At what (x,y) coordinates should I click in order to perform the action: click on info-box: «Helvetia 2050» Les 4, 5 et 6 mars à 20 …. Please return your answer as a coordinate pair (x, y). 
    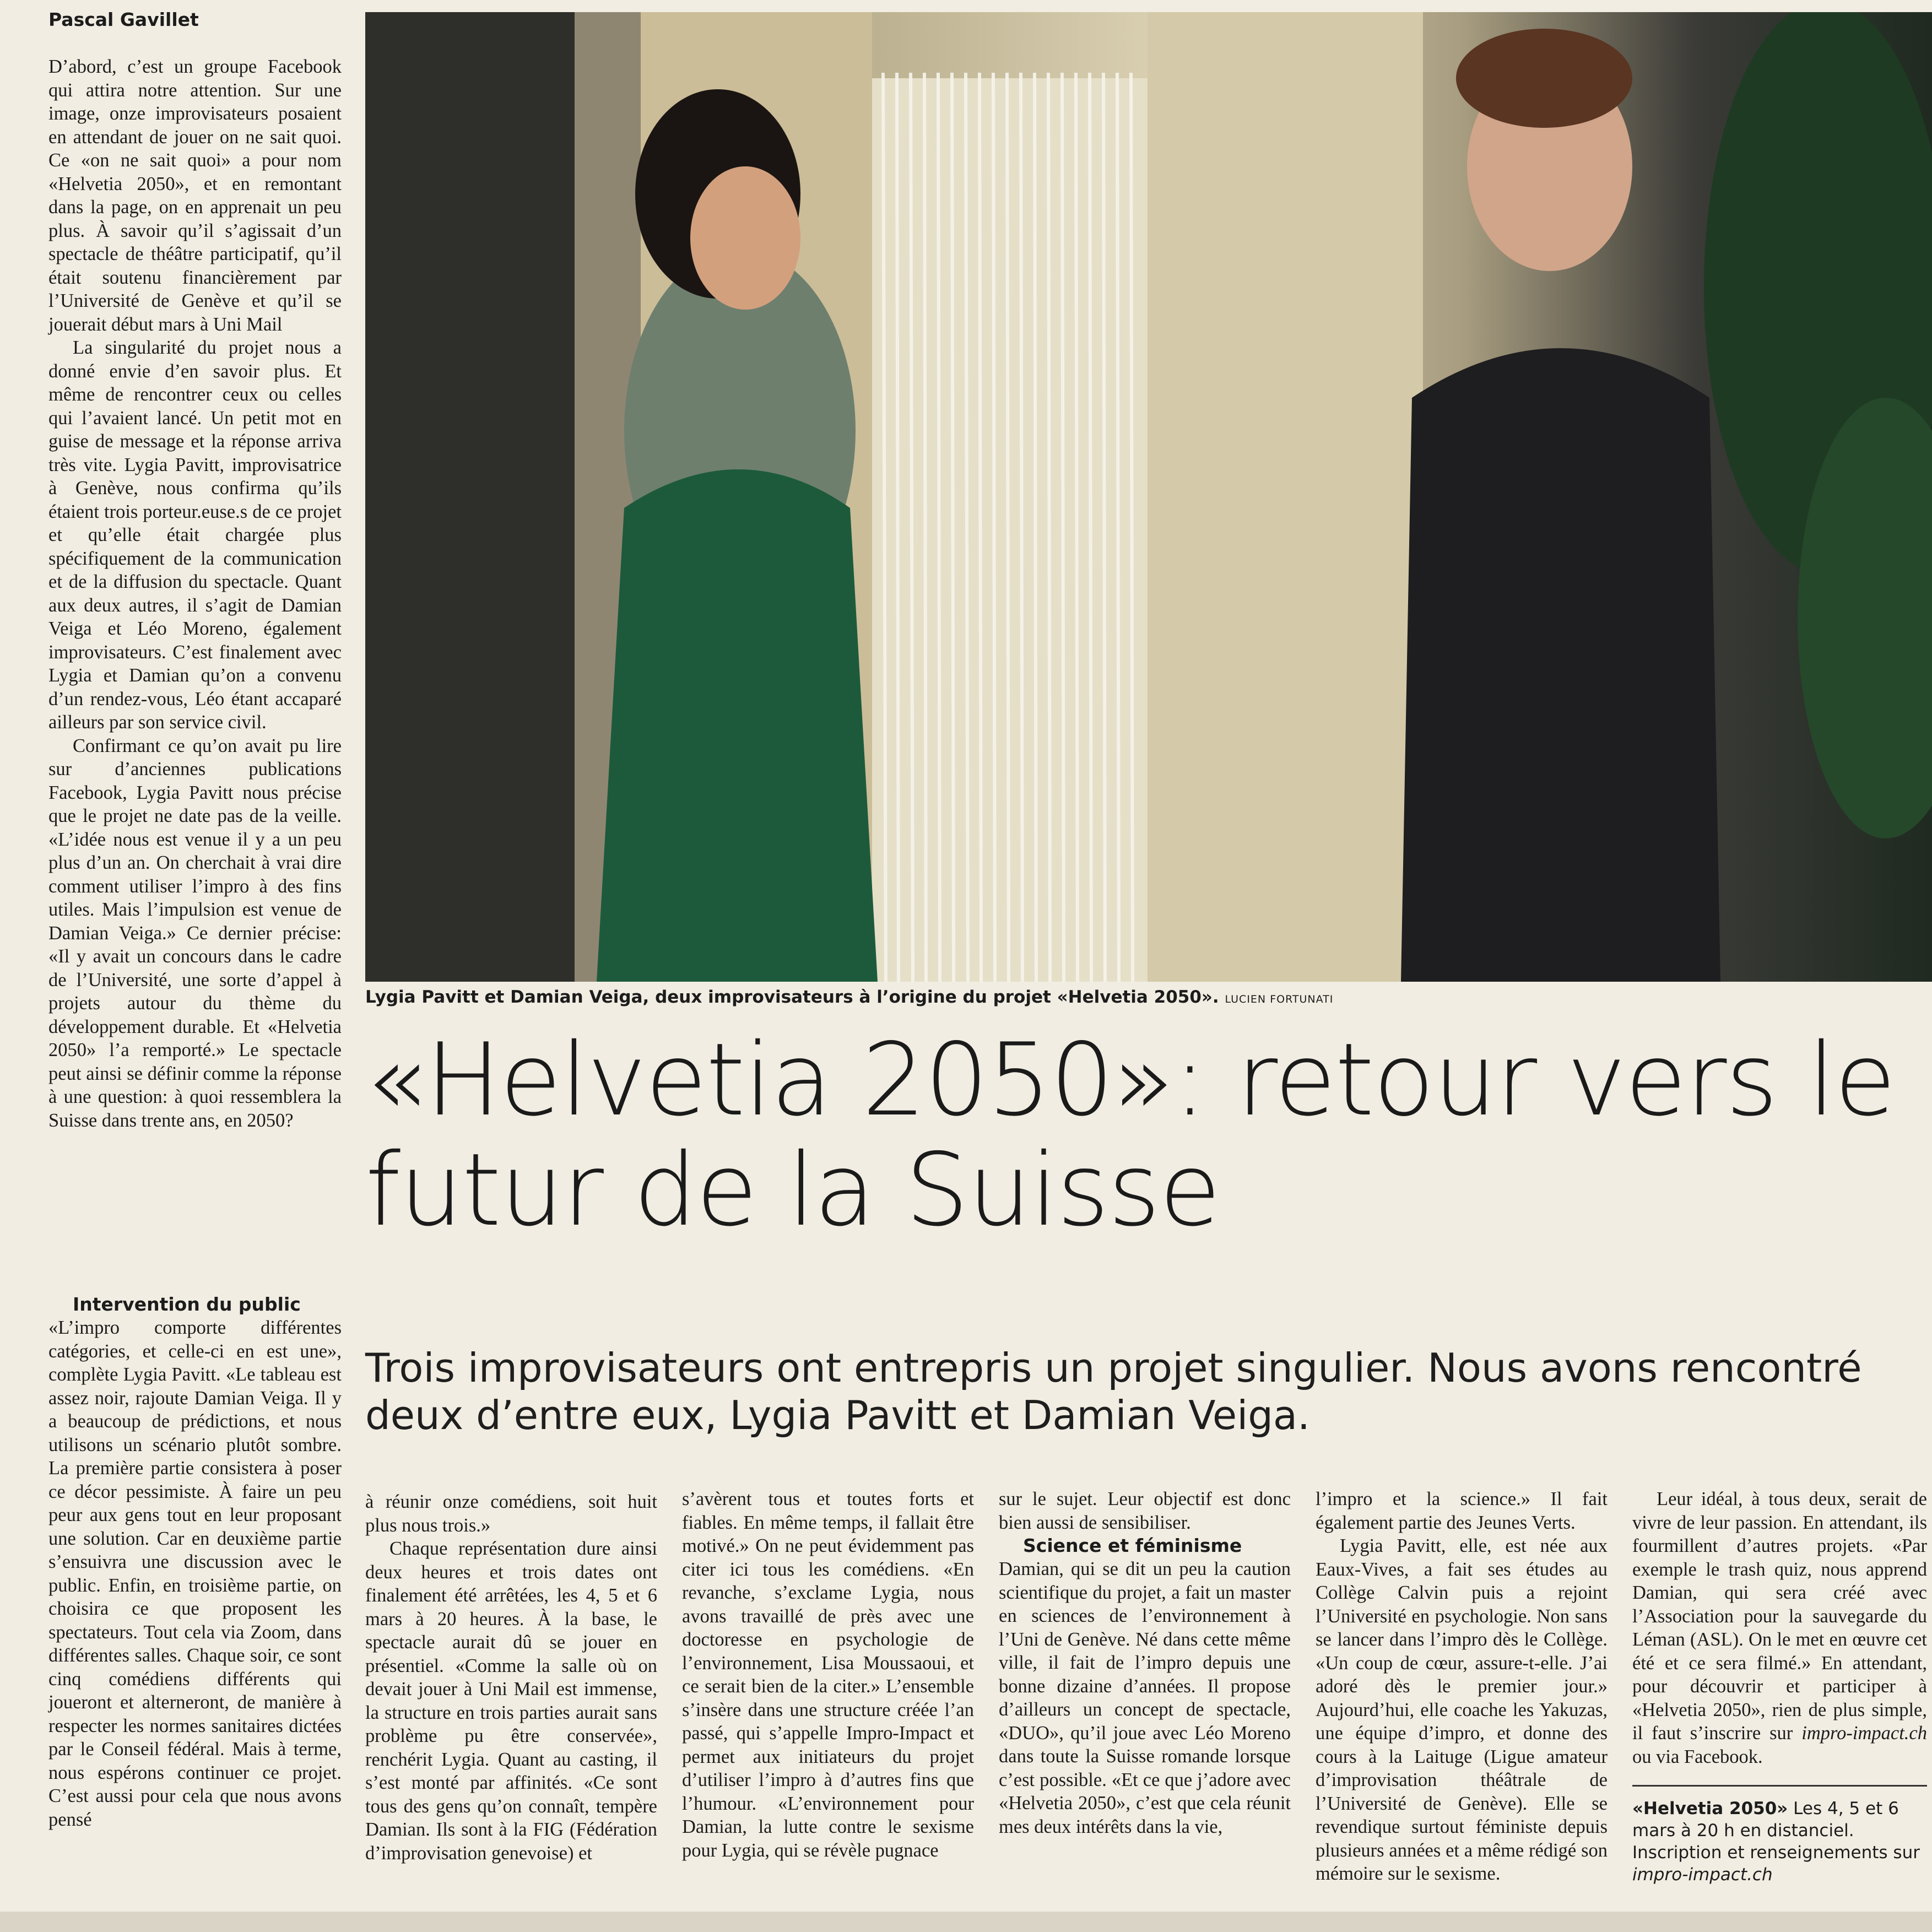
    Looking at the image, I should click on (1779, 1835).